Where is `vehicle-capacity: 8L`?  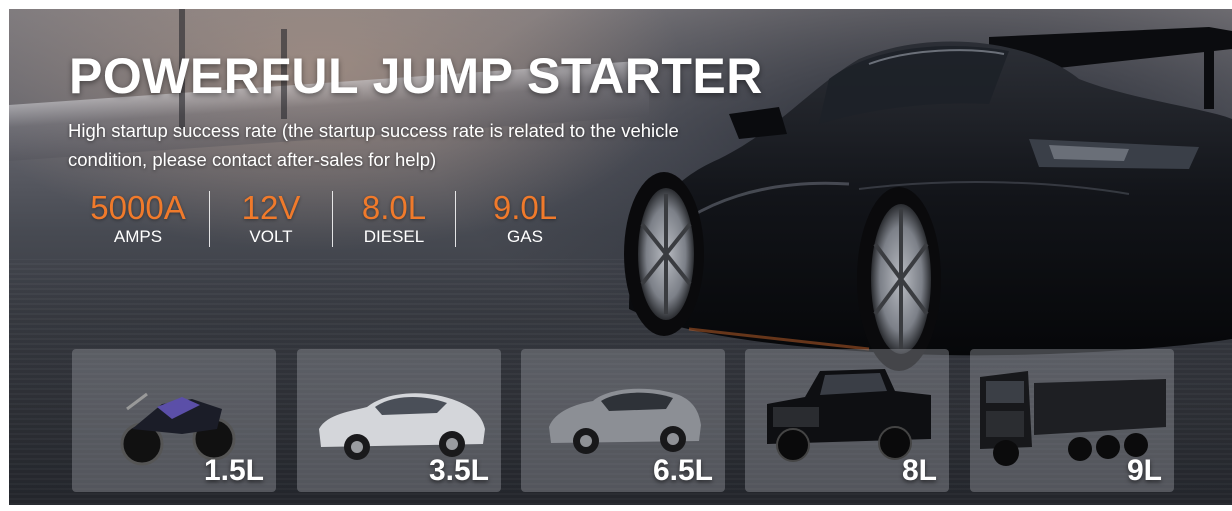
vehicle-capacity: 8L is located at coordinates (919, 470).